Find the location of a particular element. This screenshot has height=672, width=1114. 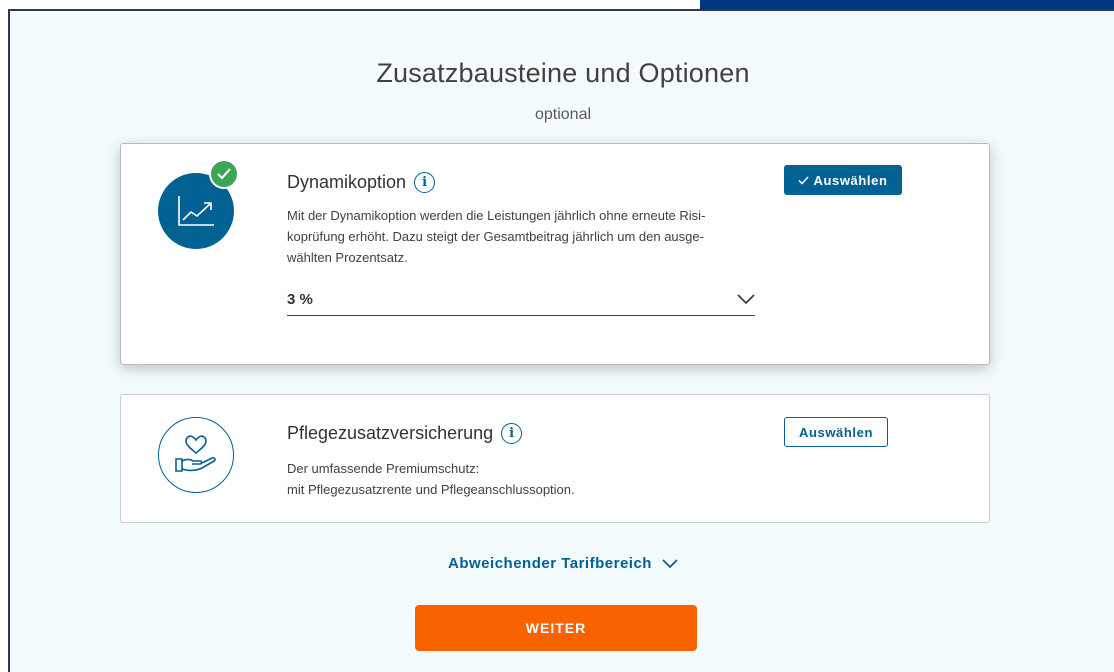

continue-button: WEITER is located at coordinates (556, 628).